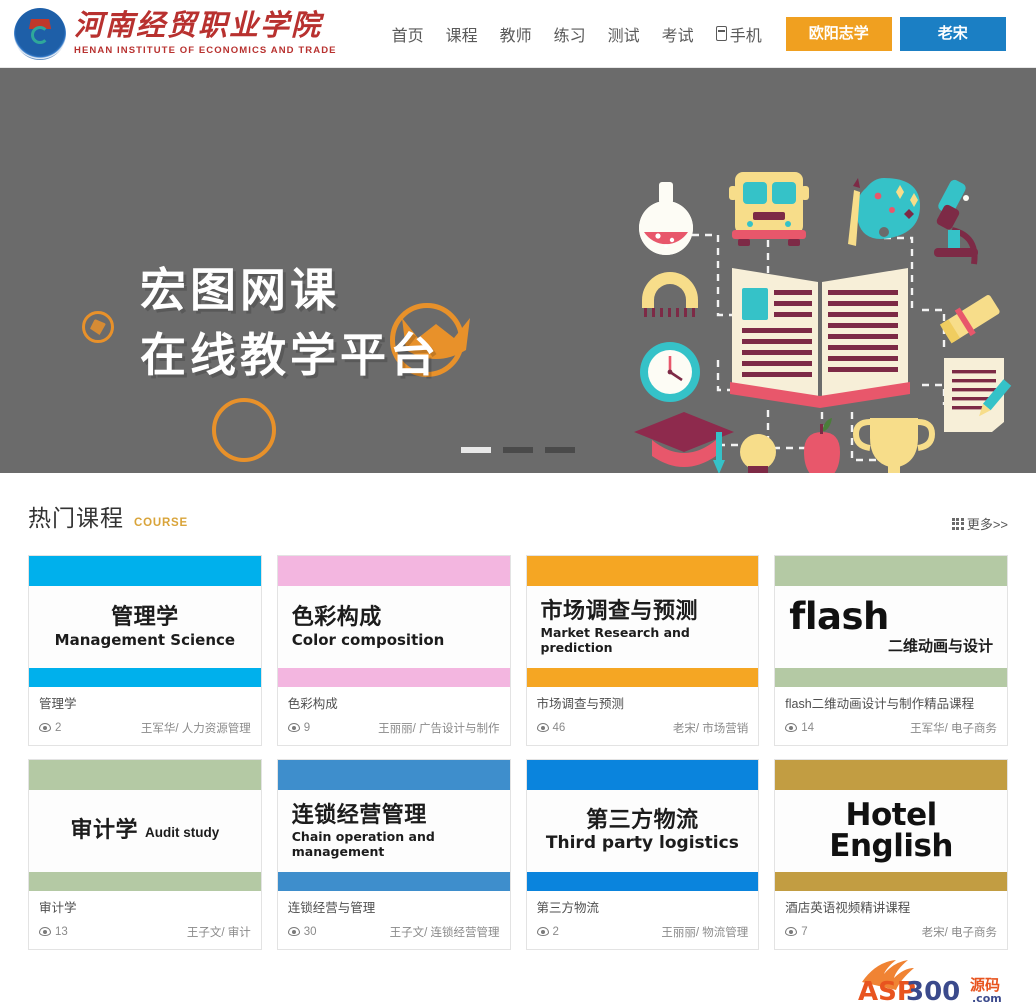 The width and height of the screenshot is (1036, 1008). I want to click on view-count: 30, so click(302, 932).